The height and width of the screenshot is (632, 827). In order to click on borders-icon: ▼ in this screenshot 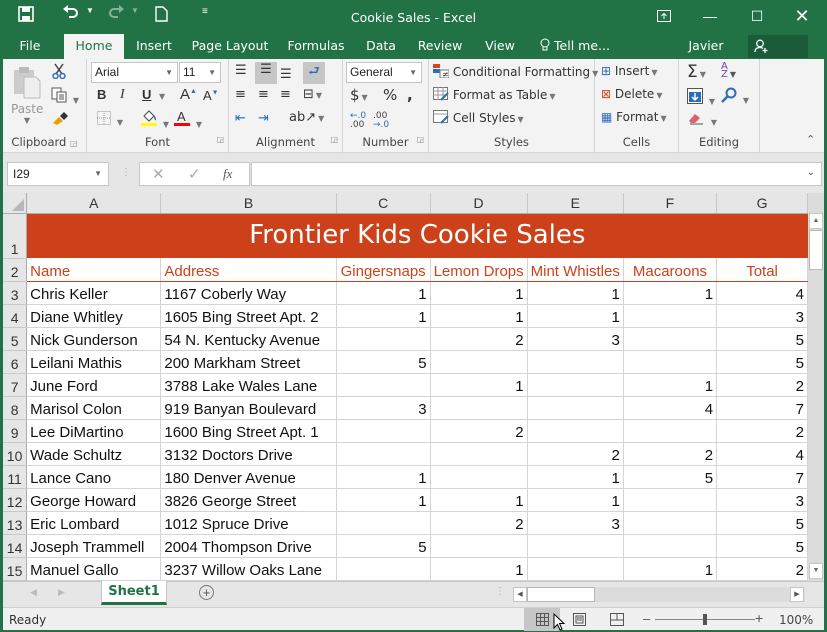, I will do `click(110, 119)`.